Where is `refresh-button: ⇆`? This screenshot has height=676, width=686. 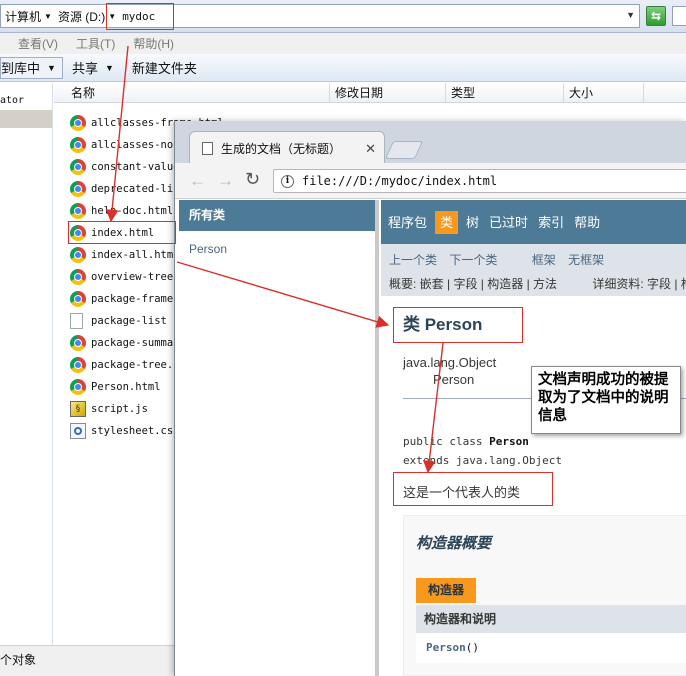 refresh-button: ⇆ is located at coordinates (656, 16).